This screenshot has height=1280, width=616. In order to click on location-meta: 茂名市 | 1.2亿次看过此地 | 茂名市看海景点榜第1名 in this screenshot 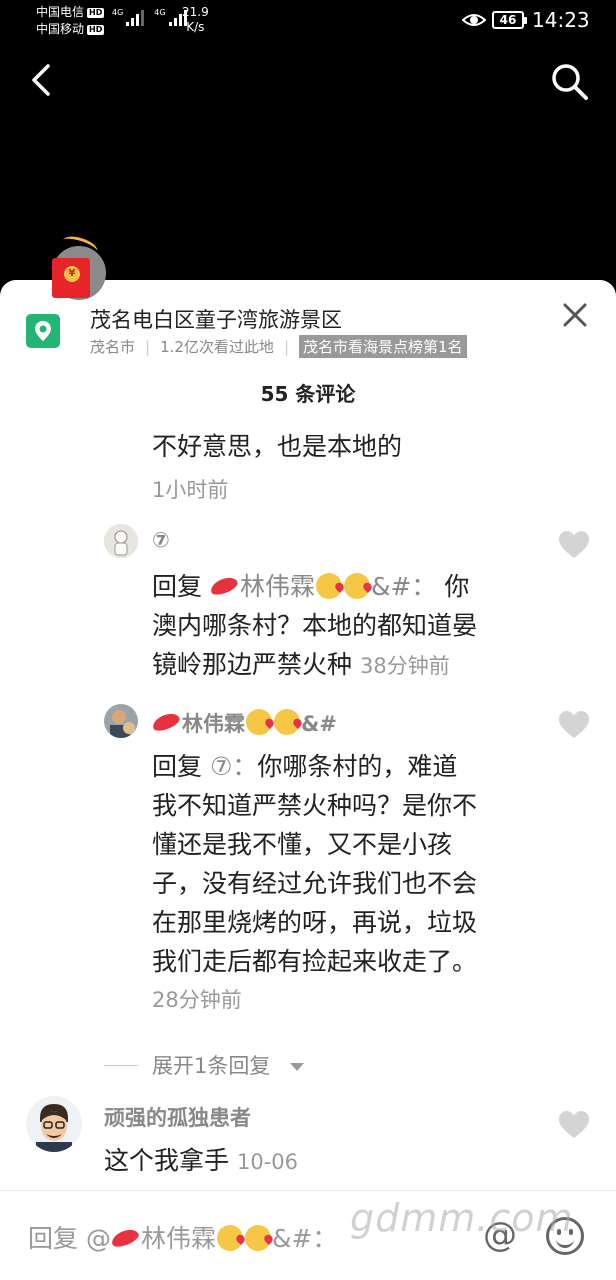, I will do `click(278, 346)`.